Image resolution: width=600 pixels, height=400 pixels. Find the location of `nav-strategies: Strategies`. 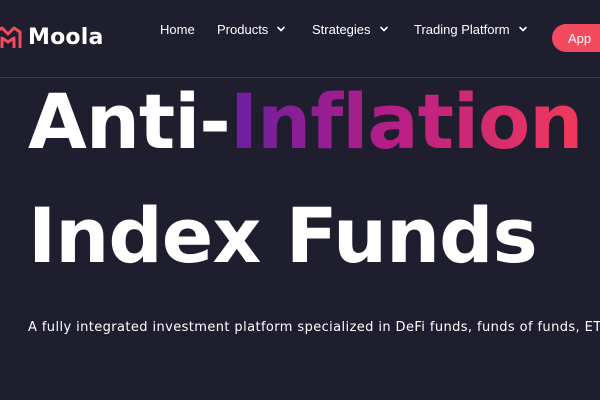

nav-strategies: Strategies is located at coordinates (350, 29).